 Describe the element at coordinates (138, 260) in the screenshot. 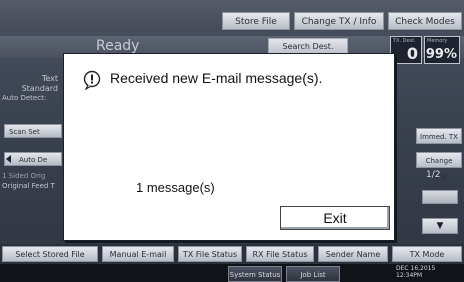

I see `manual-email-rx-tab: Manual E-mail RX` at that location.